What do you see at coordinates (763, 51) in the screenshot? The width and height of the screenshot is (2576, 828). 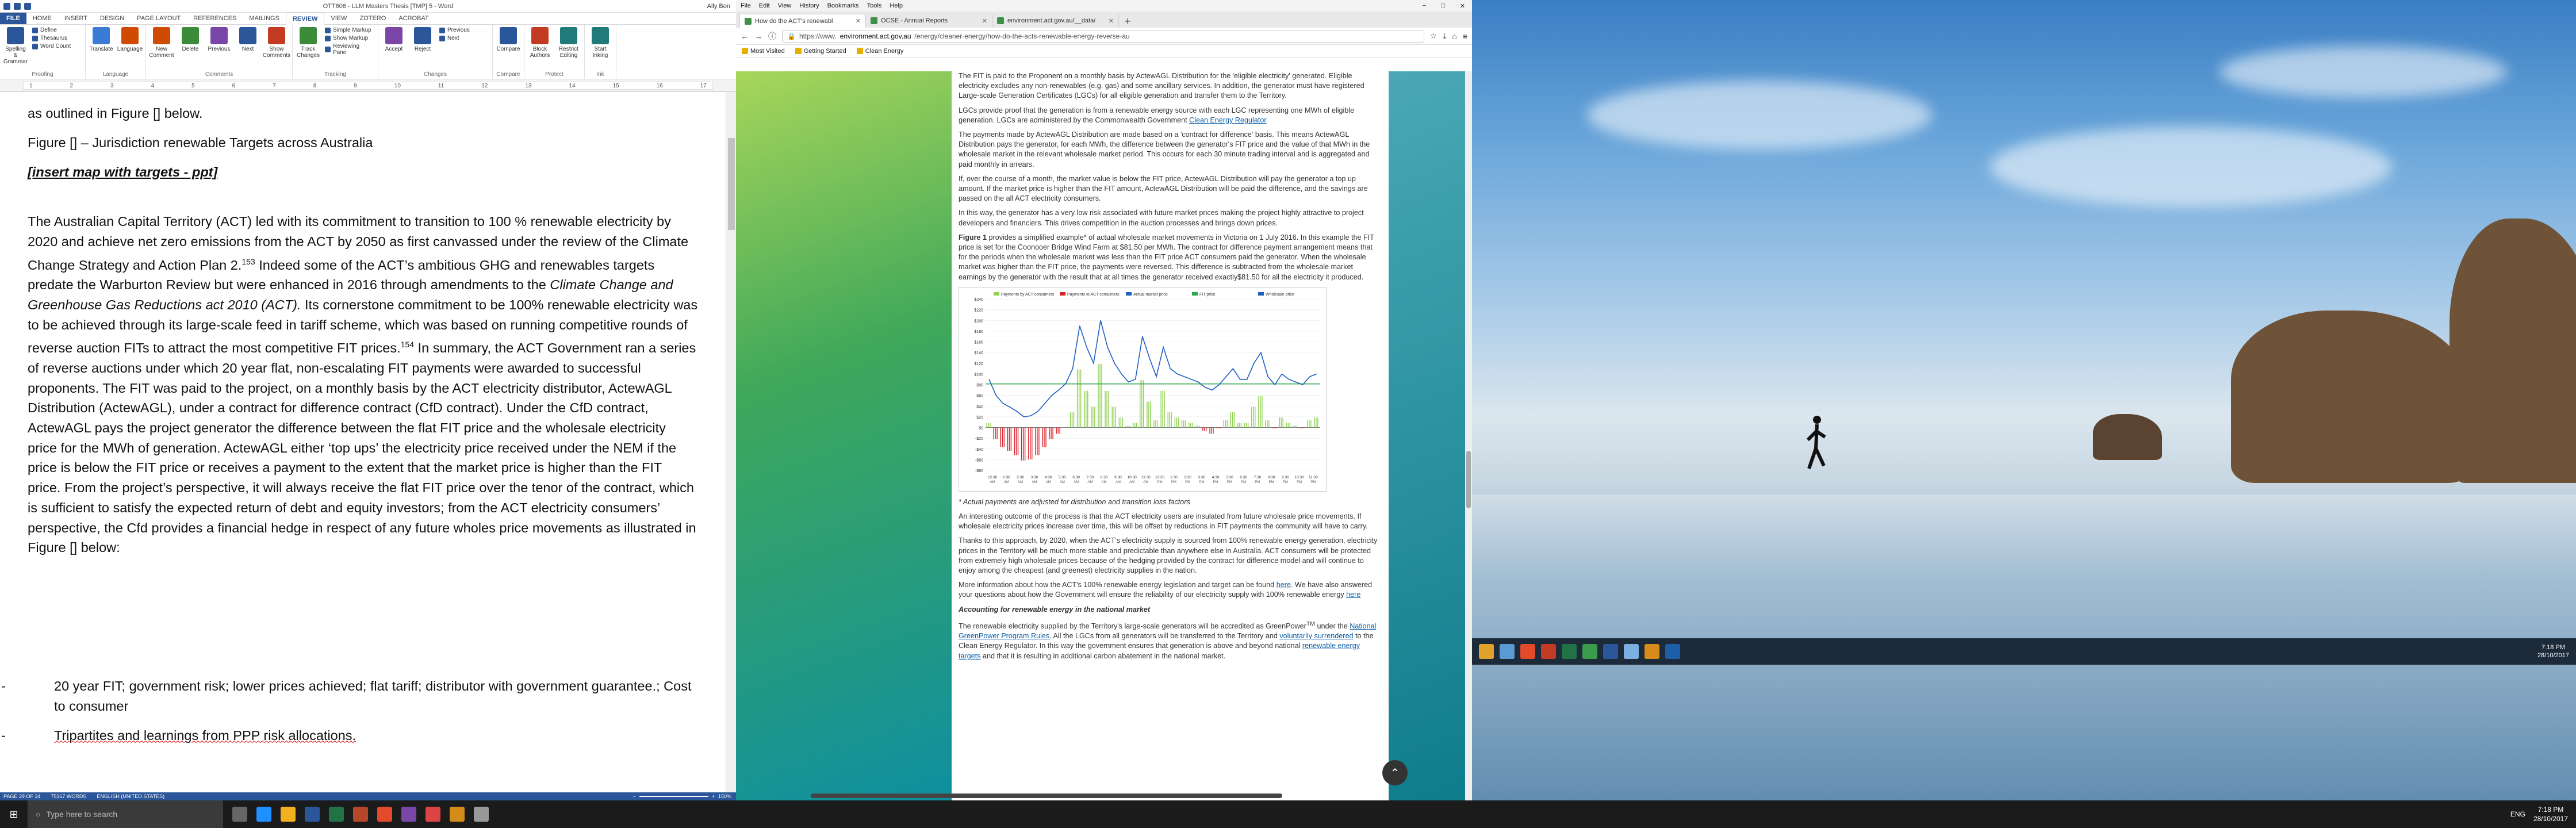 I see `bookmark-item: Most Visited` at bounding box center [763, 51].